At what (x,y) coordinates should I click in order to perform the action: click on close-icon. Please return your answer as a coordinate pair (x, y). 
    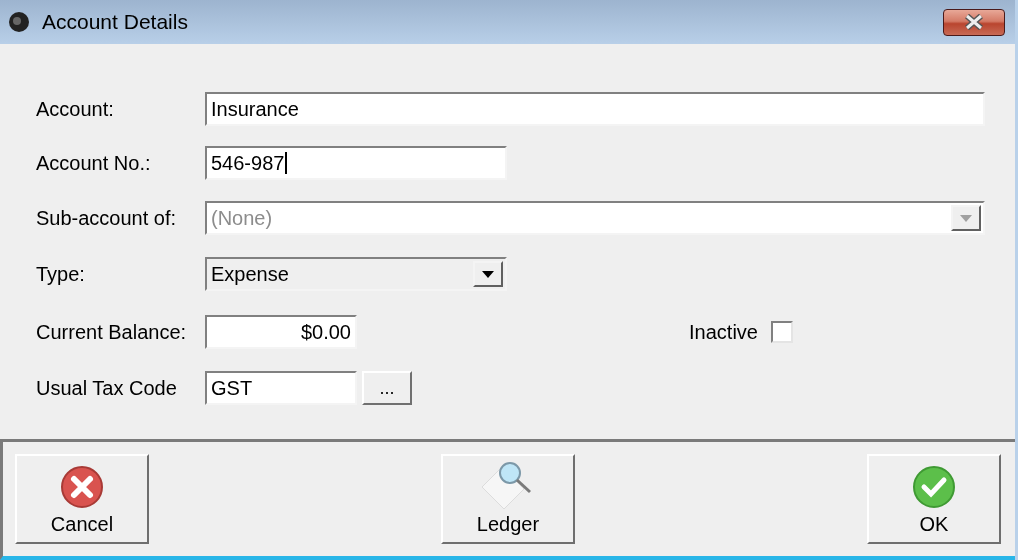
    Looking at the image, I should click on (974, 22).